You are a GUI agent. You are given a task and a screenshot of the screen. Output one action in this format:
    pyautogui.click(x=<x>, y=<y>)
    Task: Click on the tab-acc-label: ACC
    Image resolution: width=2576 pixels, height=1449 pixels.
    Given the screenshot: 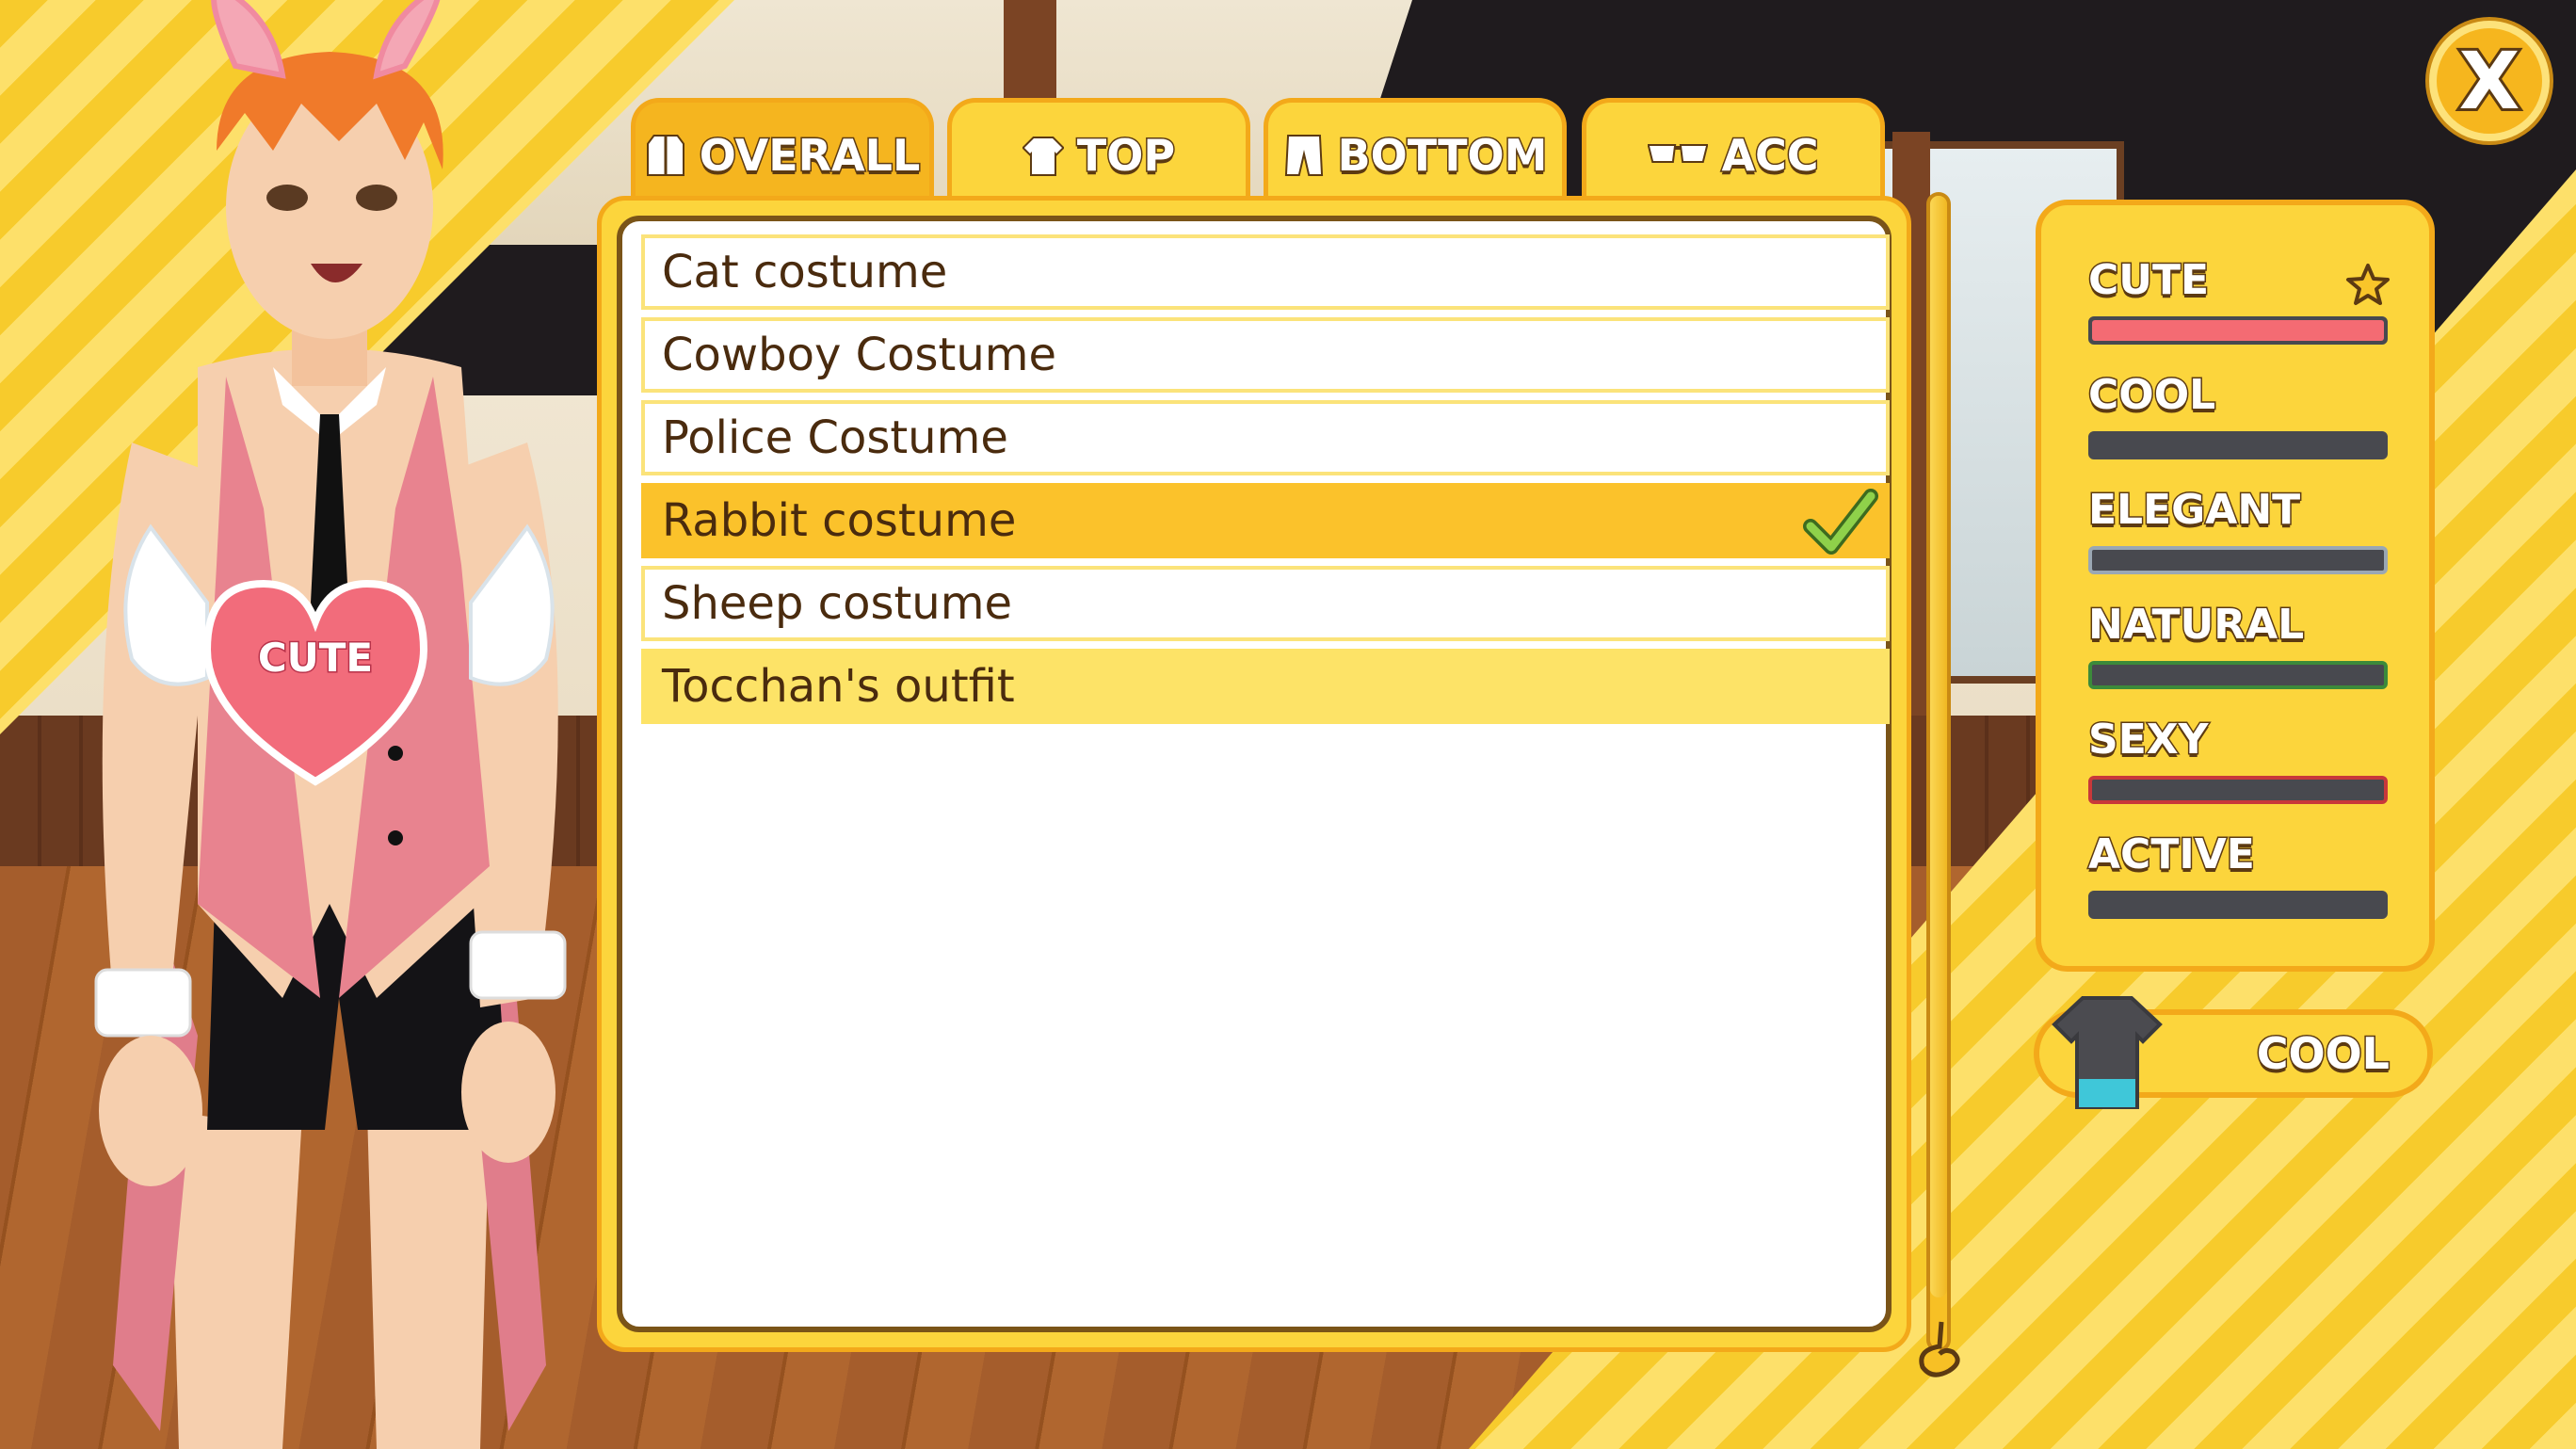 What is the action you would take?
    pyautogui.click(x=1770, y=155)
    